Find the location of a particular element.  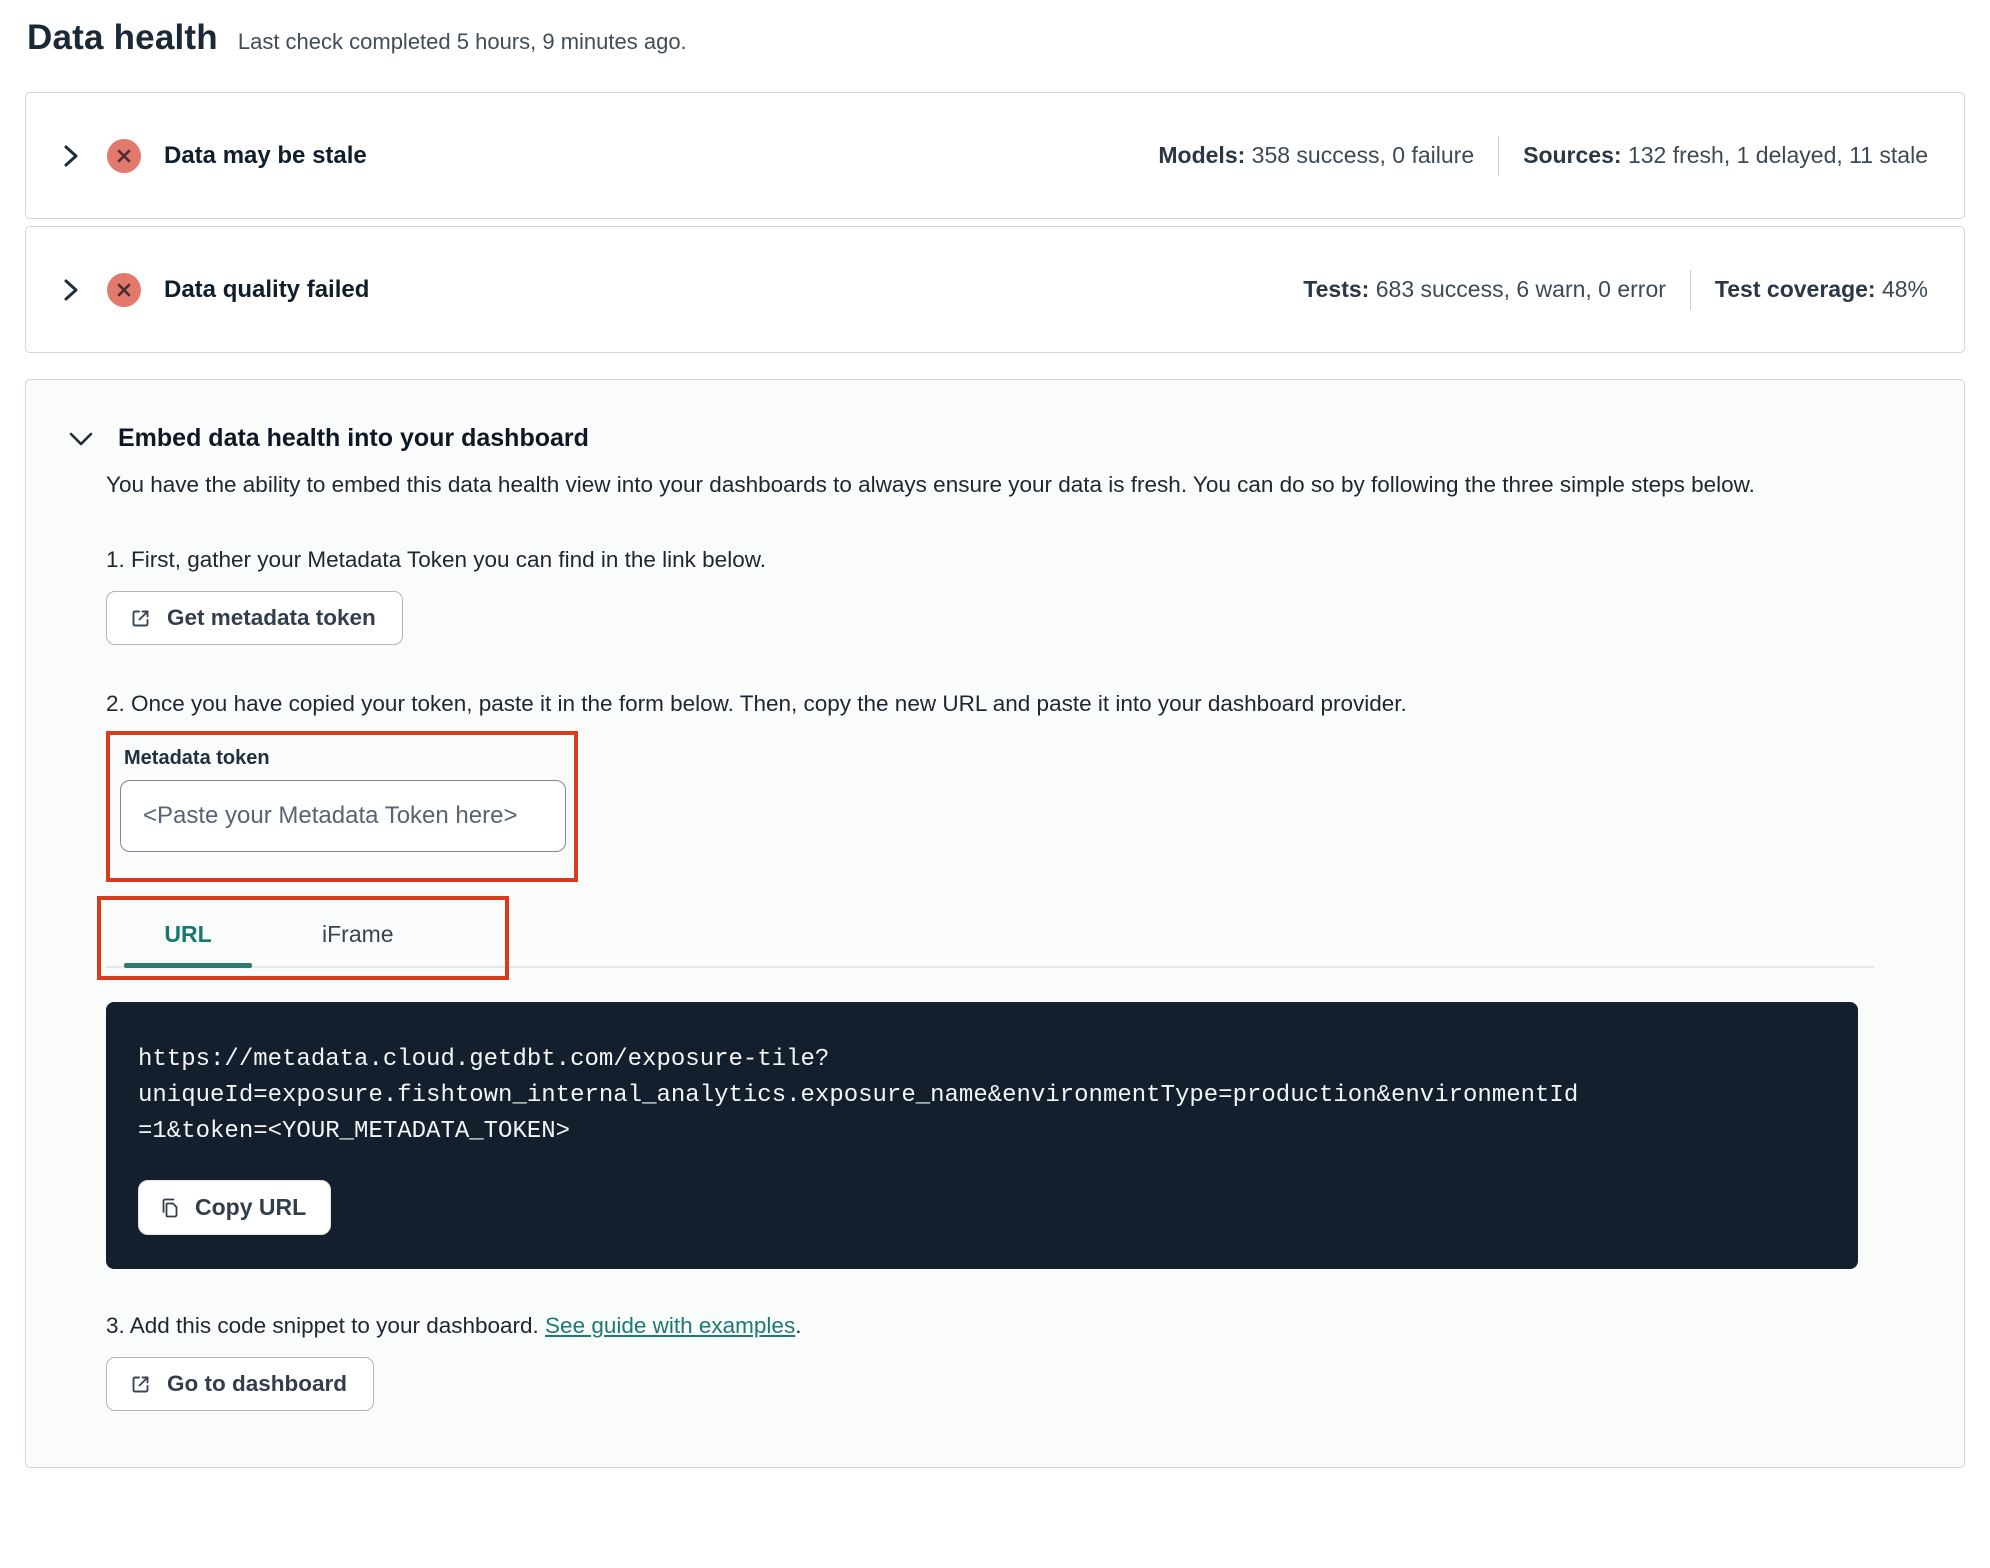

metric-value: 48% is located at coordinates (1904, 289).